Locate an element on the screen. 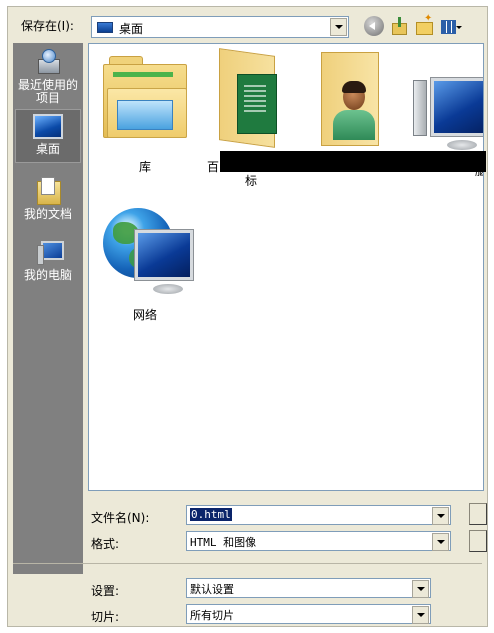  new-folder-icon is located at coordinates (424, 24).